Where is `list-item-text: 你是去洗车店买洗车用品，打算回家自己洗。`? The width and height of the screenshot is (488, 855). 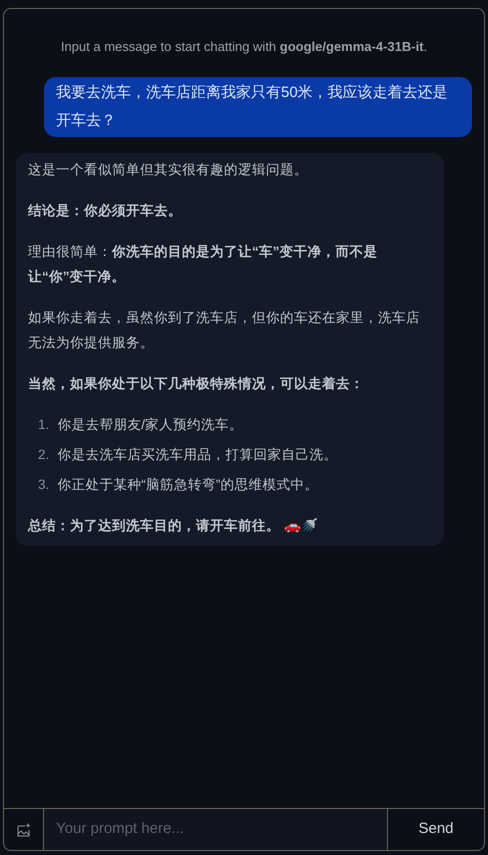 list-item-text: 你是去洗车店买洗车用品，打算回家自己洗。 is located at coordinates (197, 455).